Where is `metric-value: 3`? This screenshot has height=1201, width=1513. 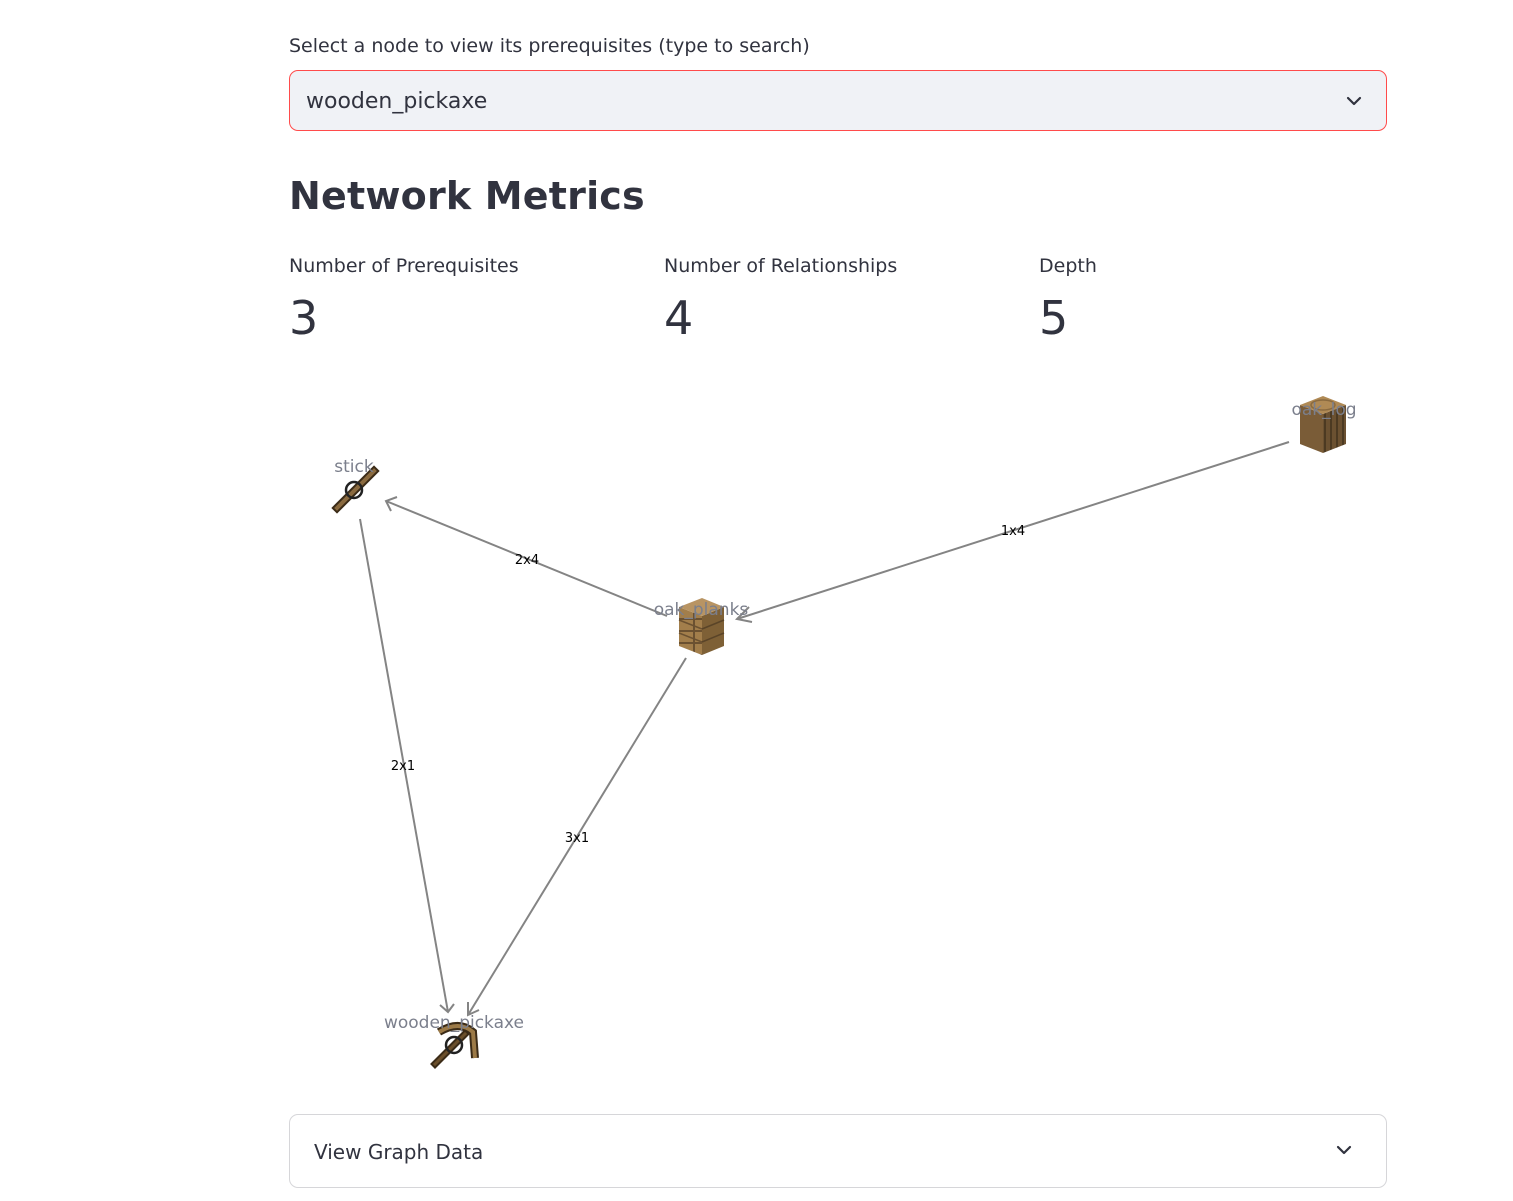
metric-value: 3 is located at coordinates (304, 318).